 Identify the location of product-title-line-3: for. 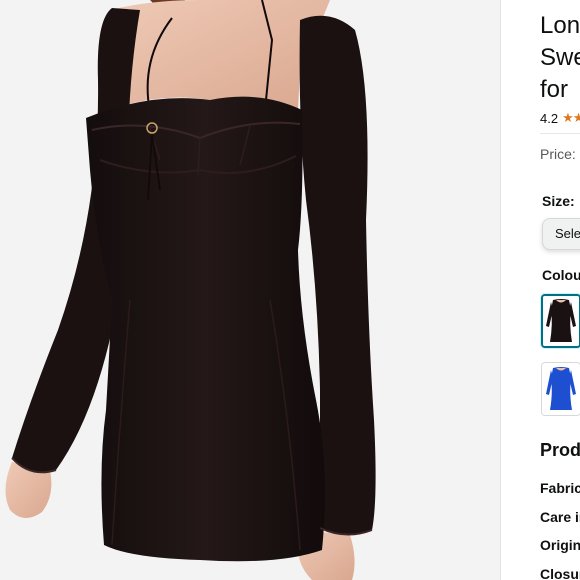
(554, 90).